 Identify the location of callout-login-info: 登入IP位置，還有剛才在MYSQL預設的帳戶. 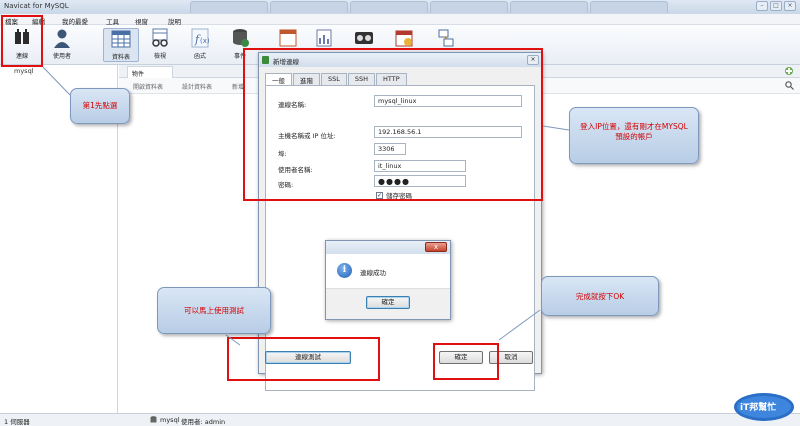
(634, 135).